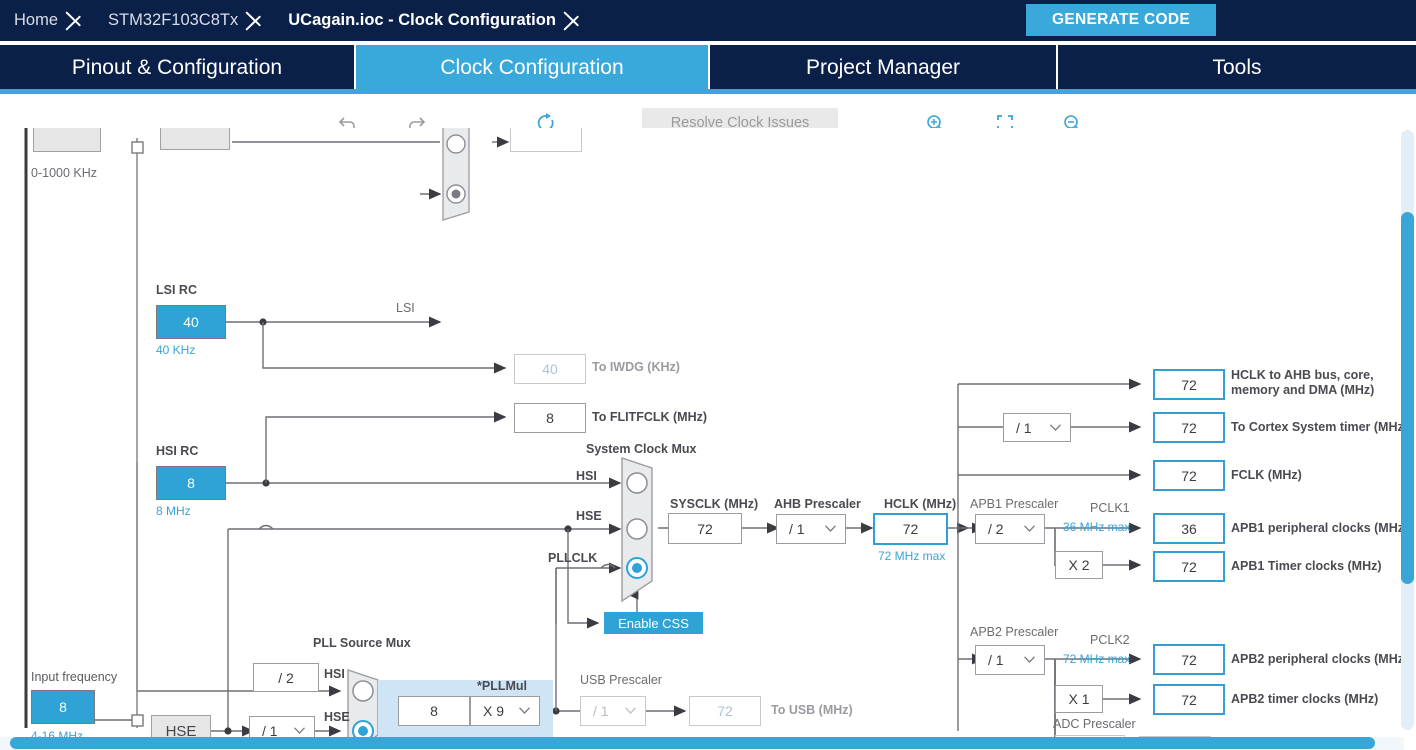 Image resolution: width=1416 pixels, height=750 pixels. What do you see at coordinates (996, 529) in the screenshot?
I see `apb1-prescaler-value: / 2` at bounding box center [996, 529].